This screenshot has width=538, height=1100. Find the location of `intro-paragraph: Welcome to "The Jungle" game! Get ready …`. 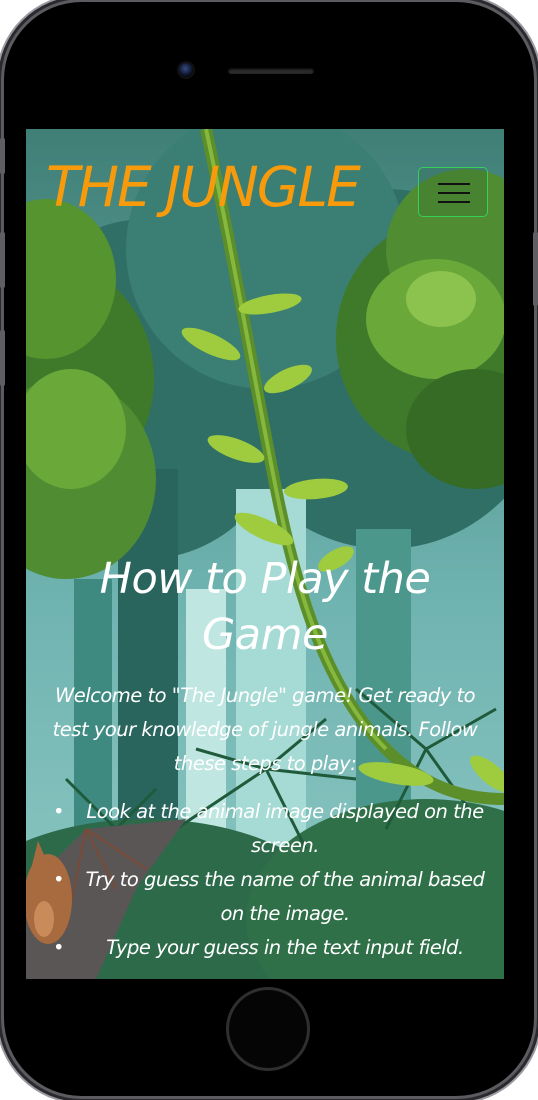

intro-paragraph: Welcome to "The Jungle" game! Get ready … is located at coordinates (265, 729).